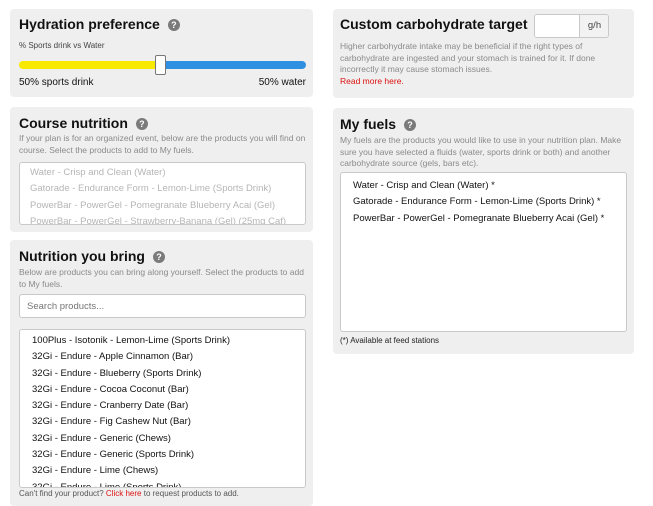 This screenshot has width=653, height=506. Describe the element at coordinates (593, 26) in the screenshot. I see `carb-unit-label: g/h` at that location.